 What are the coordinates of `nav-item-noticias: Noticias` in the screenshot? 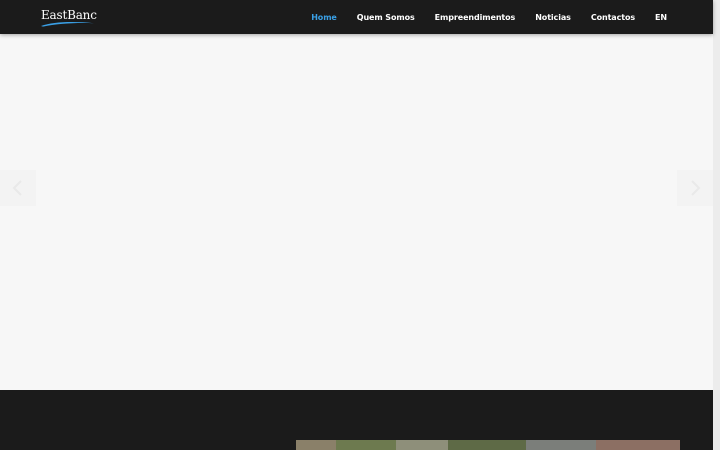 It's located at (553, 17).